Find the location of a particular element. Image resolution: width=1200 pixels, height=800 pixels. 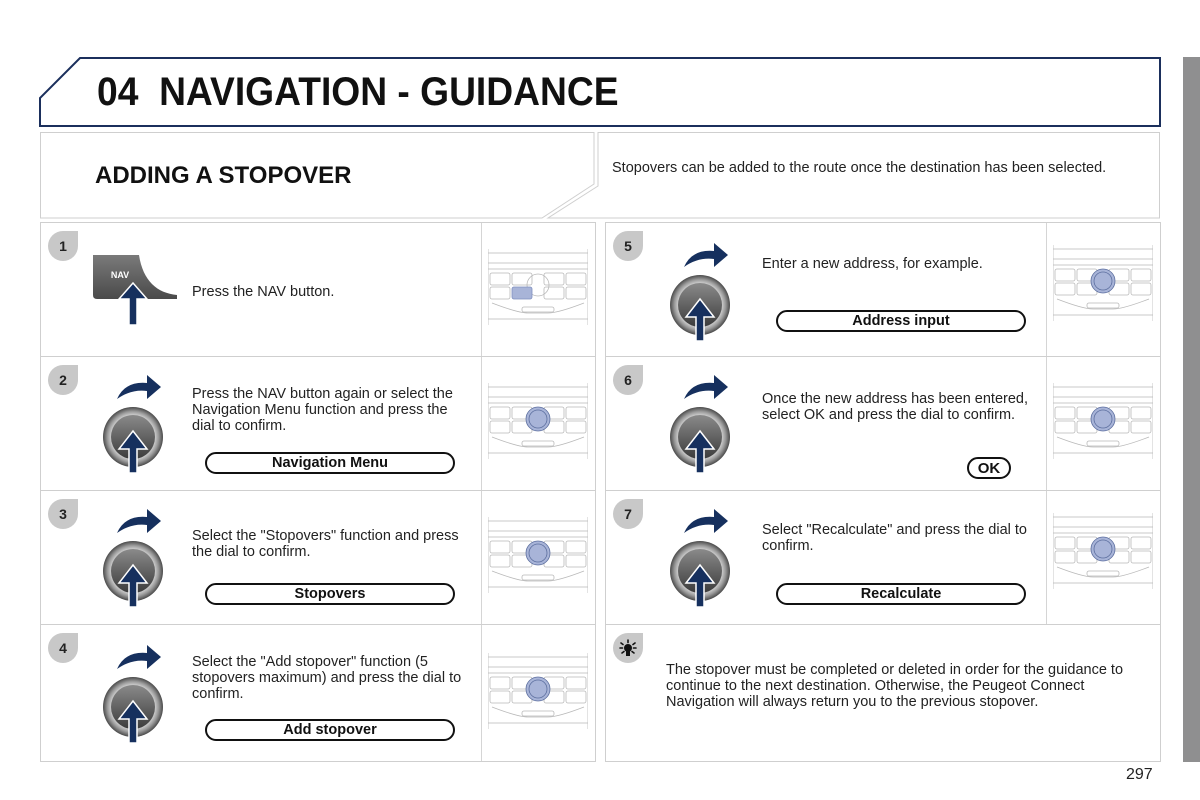

add-stopover-button: Add stopover is located at coordinates (330, 730).